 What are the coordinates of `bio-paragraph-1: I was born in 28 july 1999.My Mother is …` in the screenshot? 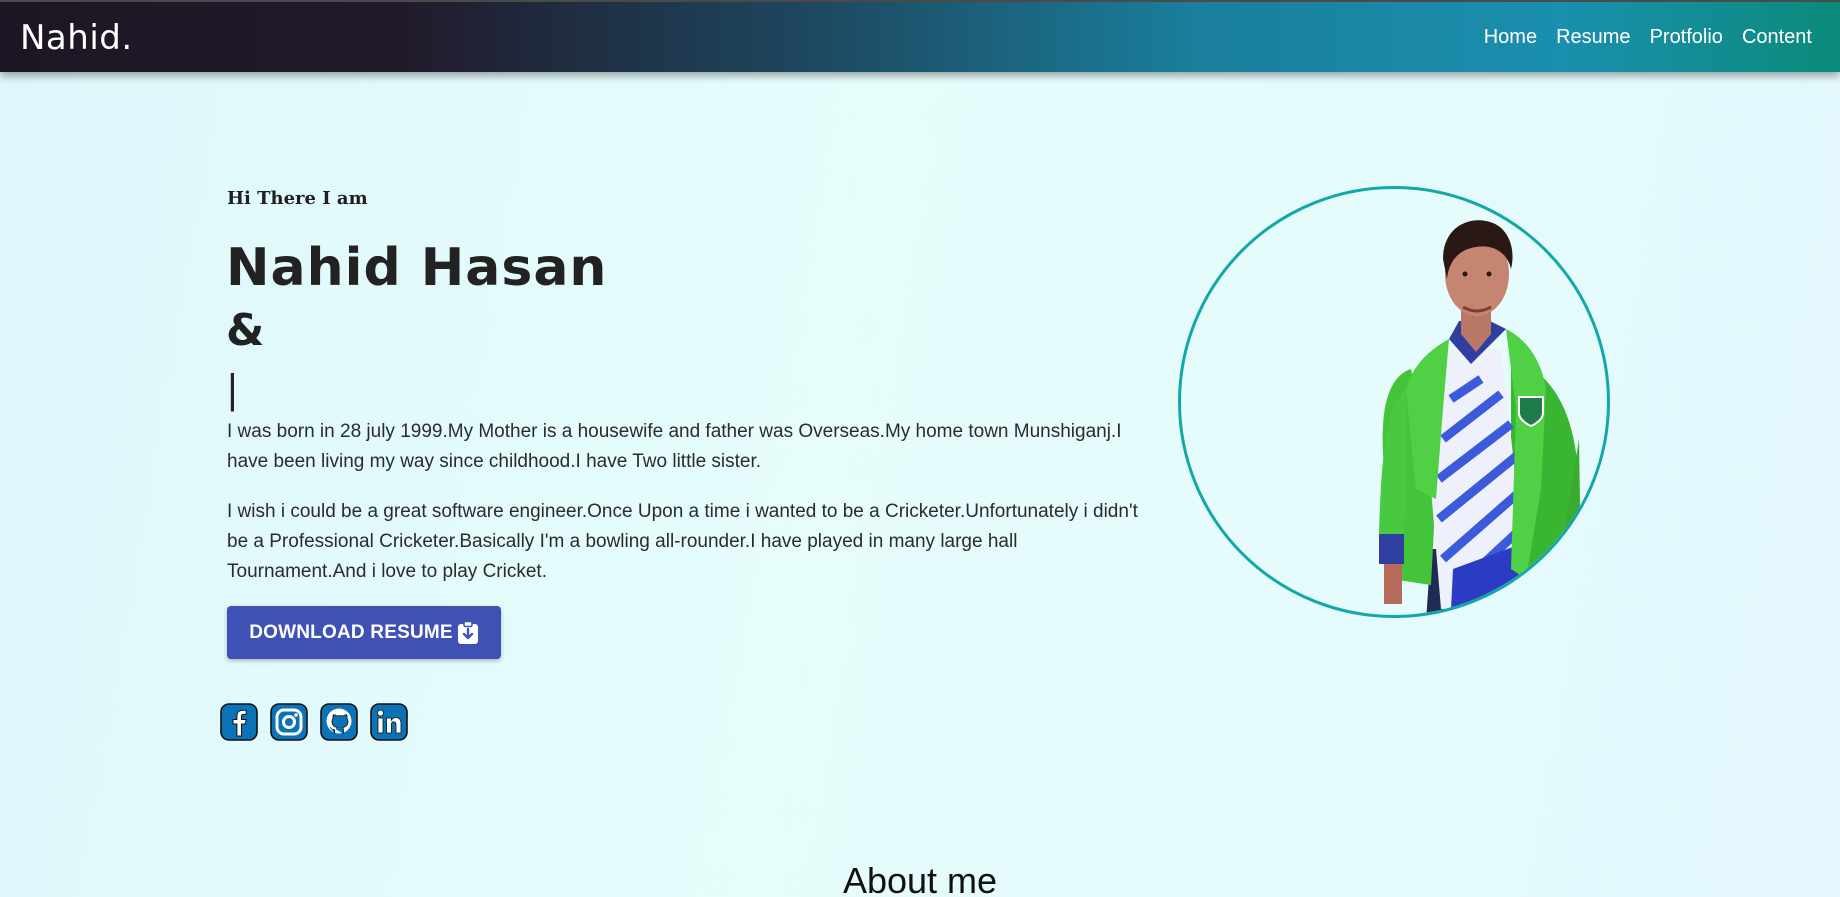 It's located at (674, 446).